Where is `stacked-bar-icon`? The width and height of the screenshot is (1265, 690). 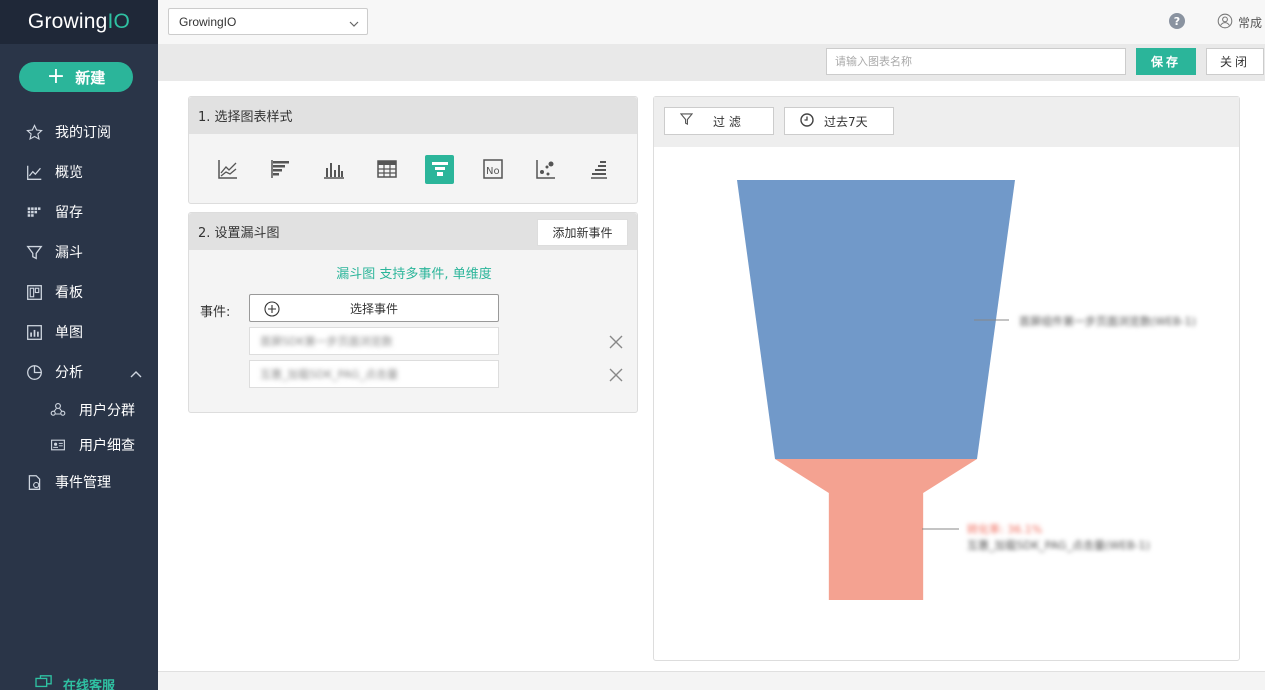 stacked-bar-icon is located at coordinates (598, 170).